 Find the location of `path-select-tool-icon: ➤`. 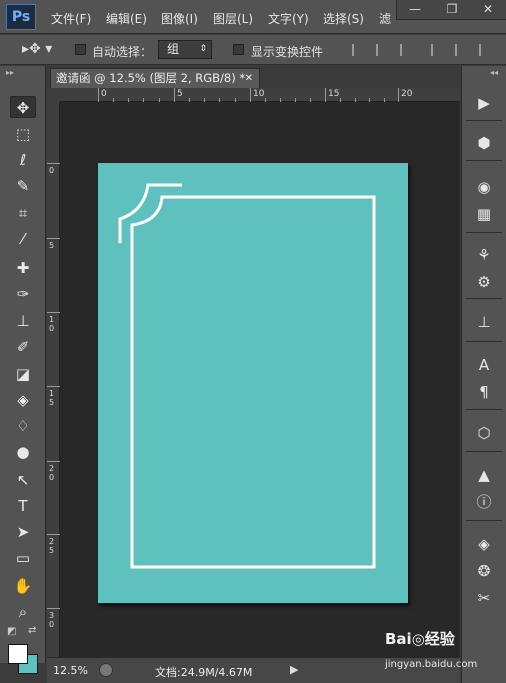

path-select-tool-icon: ➤ is located at coordinates (23, 532).